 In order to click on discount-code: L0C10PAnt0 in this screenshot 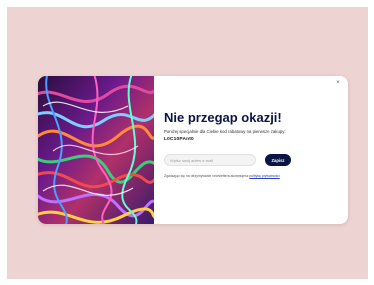, I will do `click(179, 139)`.